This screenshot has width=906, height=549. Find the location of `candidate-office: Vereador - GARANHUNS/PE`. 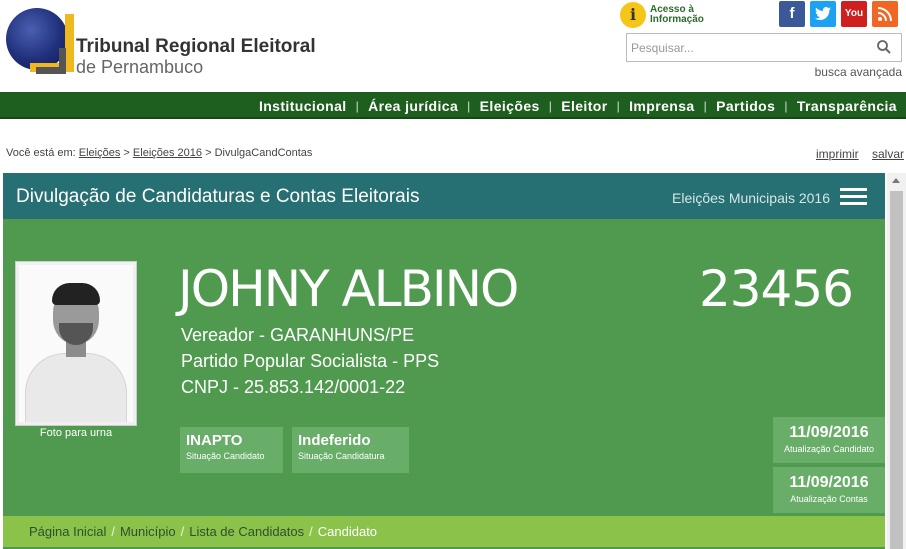

candidate-office: Vereador - GARANHUNS/PE is located at coordinates (298, 335).